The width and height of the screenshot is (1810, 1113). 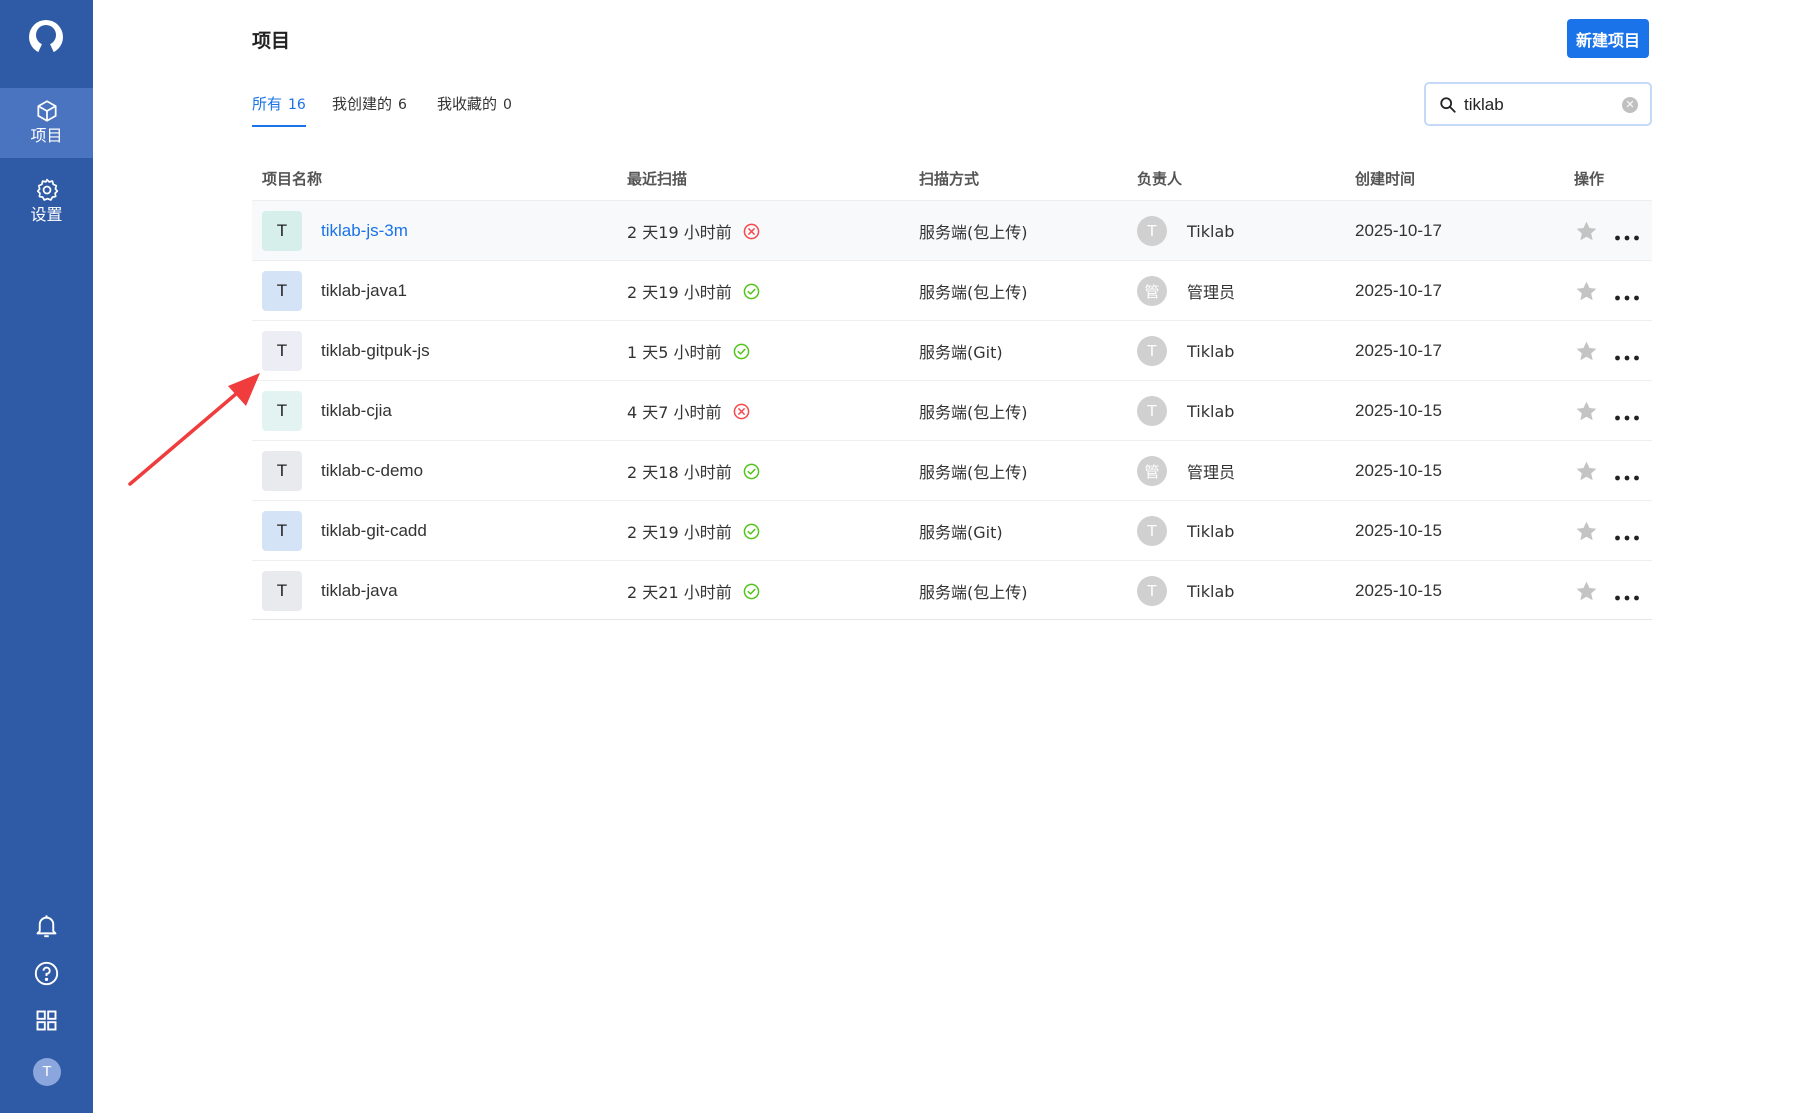 I want to click on tab-count: 6, so click(x=402, y=105).